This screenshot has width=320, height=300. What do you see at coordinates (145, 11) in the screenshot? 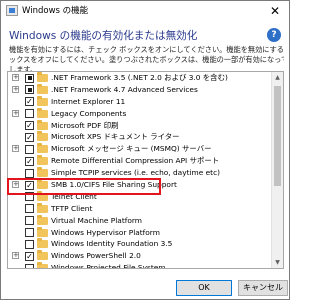
I see `title-bar: Windows の機能 ✕` at bounding box center [145, 11].